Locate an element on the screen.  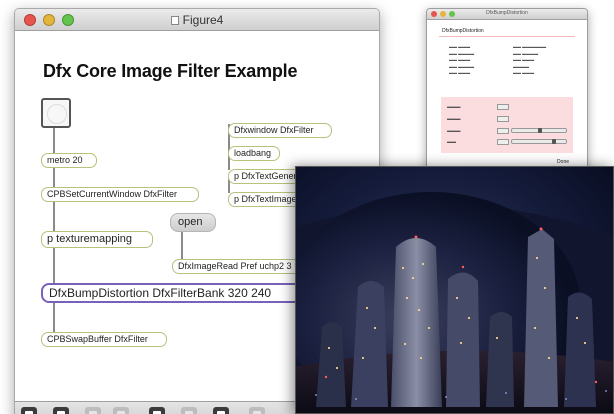
inspector-titlebar: DfxBumpDistortion is located at coordinates (507, 14).